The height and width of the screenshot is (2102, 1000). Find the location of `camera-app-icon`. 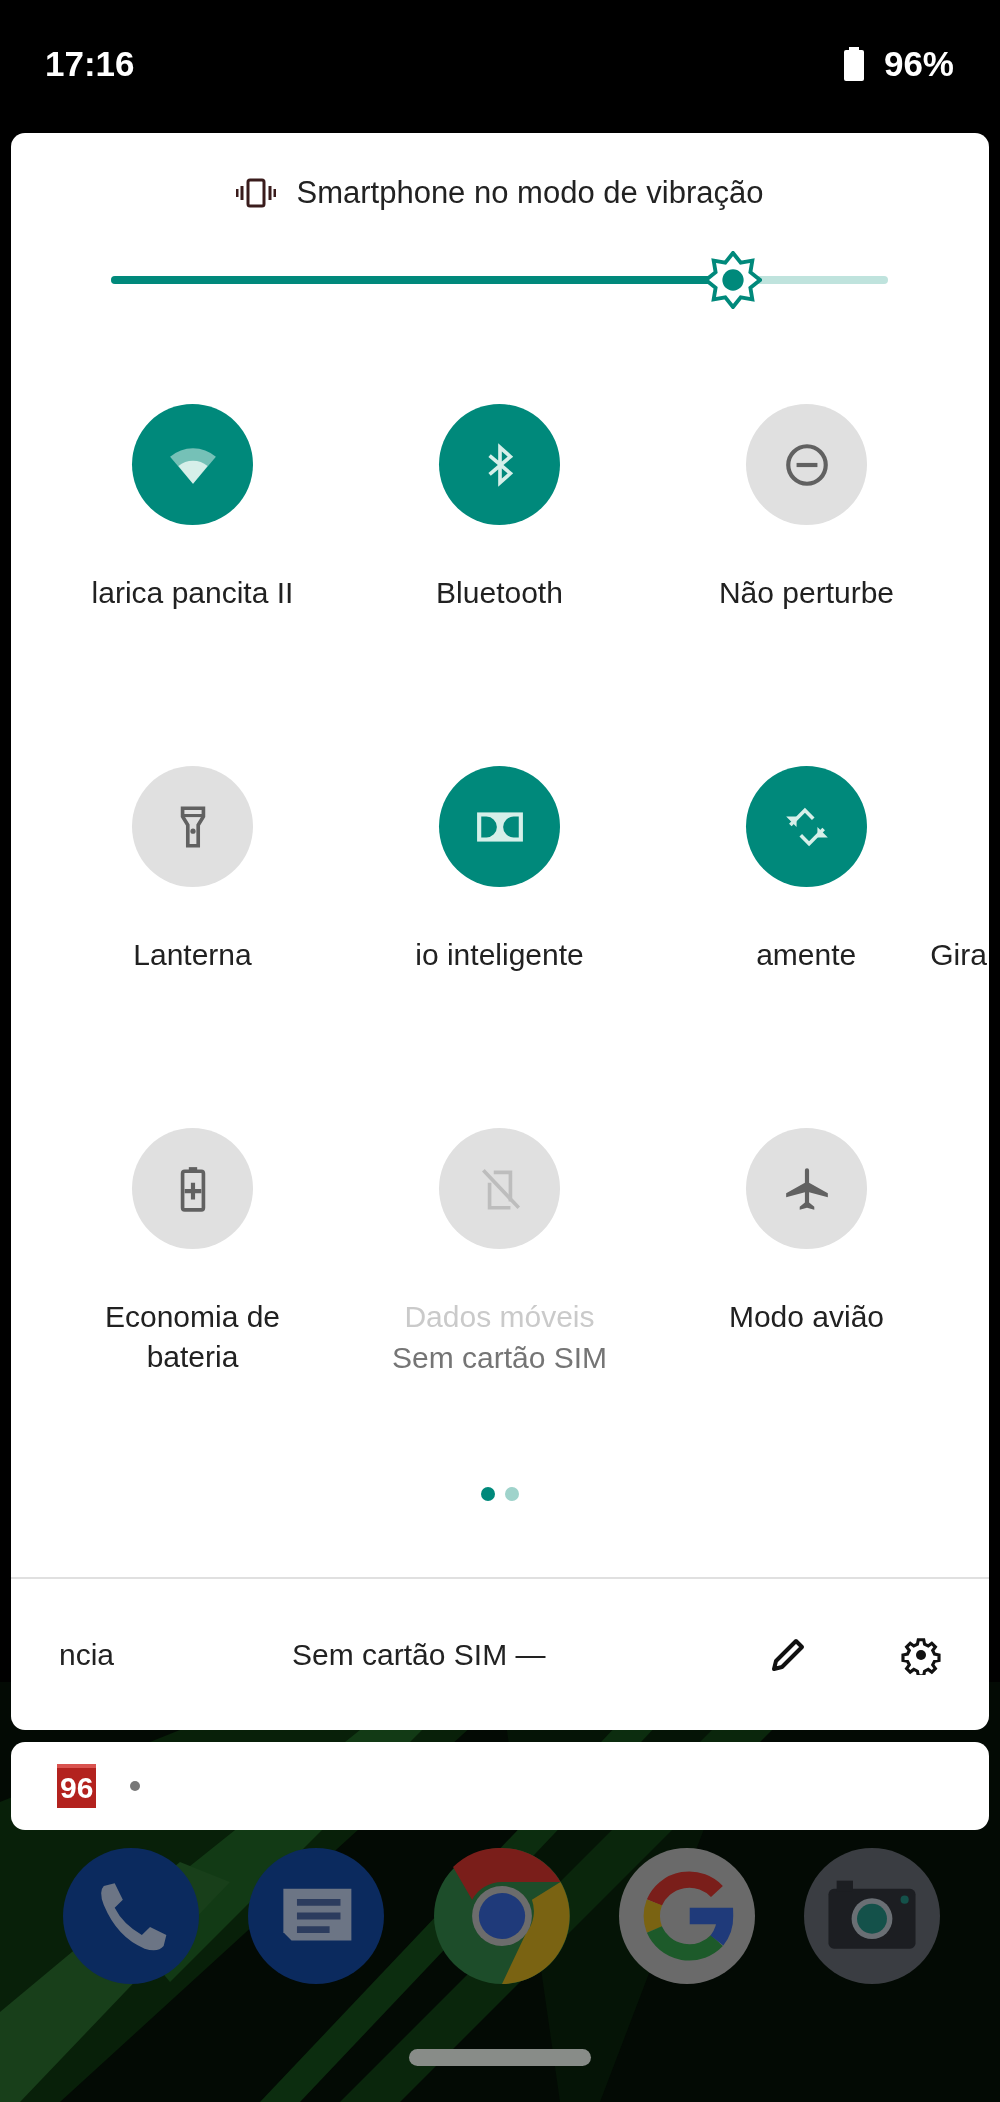

camera-app-icon is located at coordinates (872, 1916).